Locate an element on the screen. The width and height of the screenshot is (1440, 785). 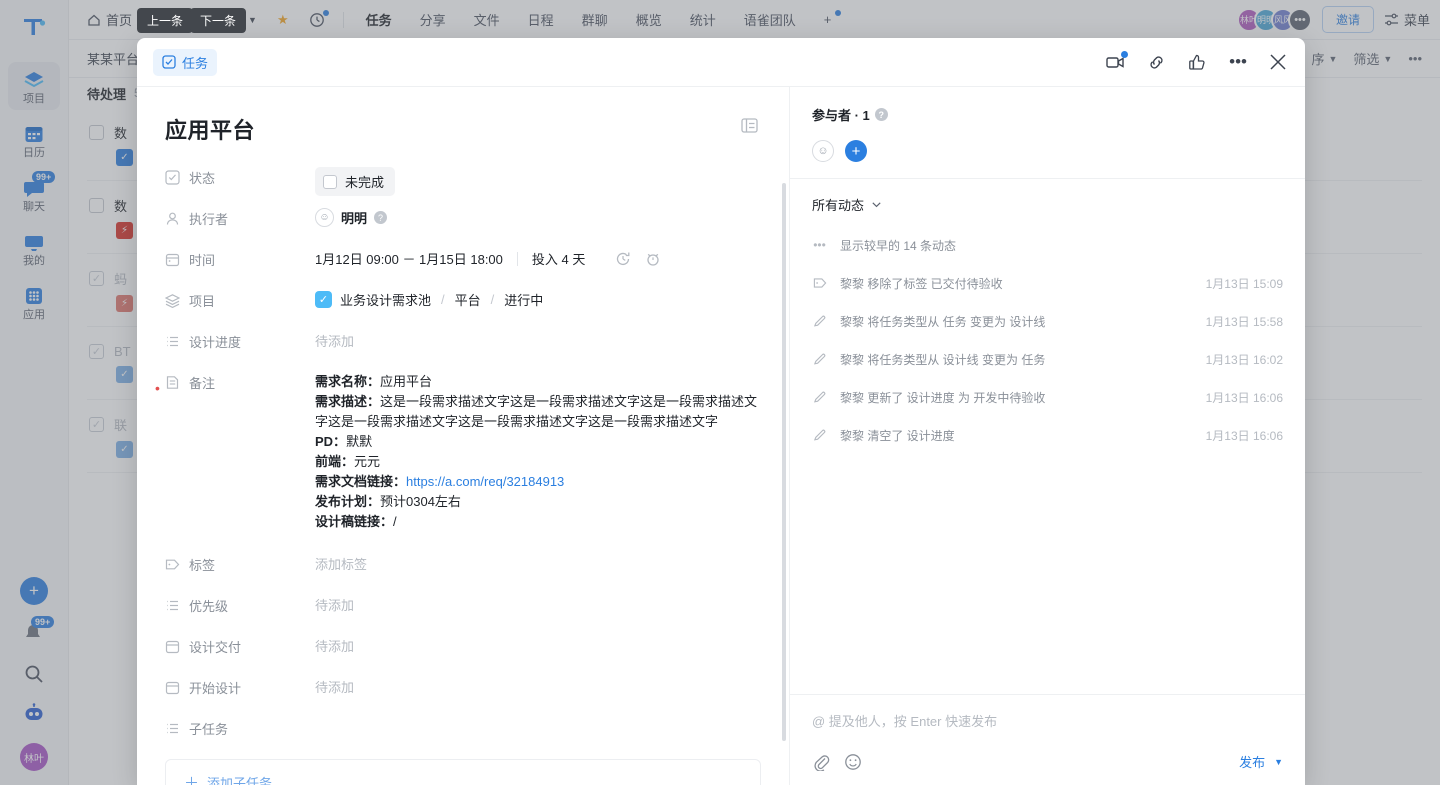
notes-key: 需求描述： is located at coordinates (348, 401).